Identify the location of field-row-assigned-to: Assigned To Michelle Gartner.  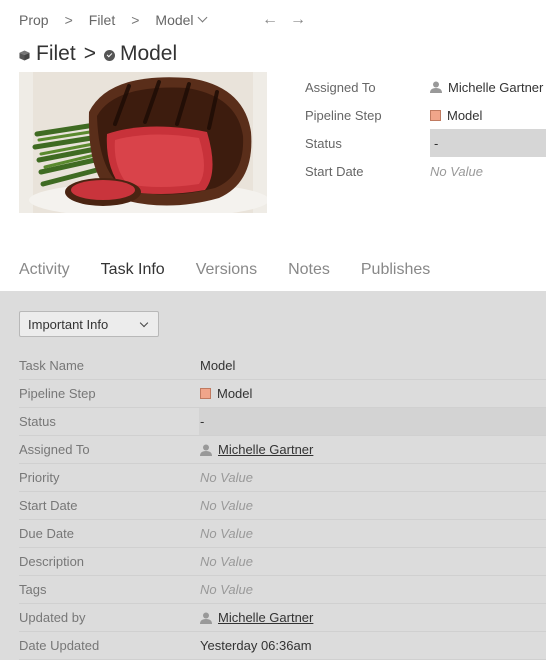
(282, 450).